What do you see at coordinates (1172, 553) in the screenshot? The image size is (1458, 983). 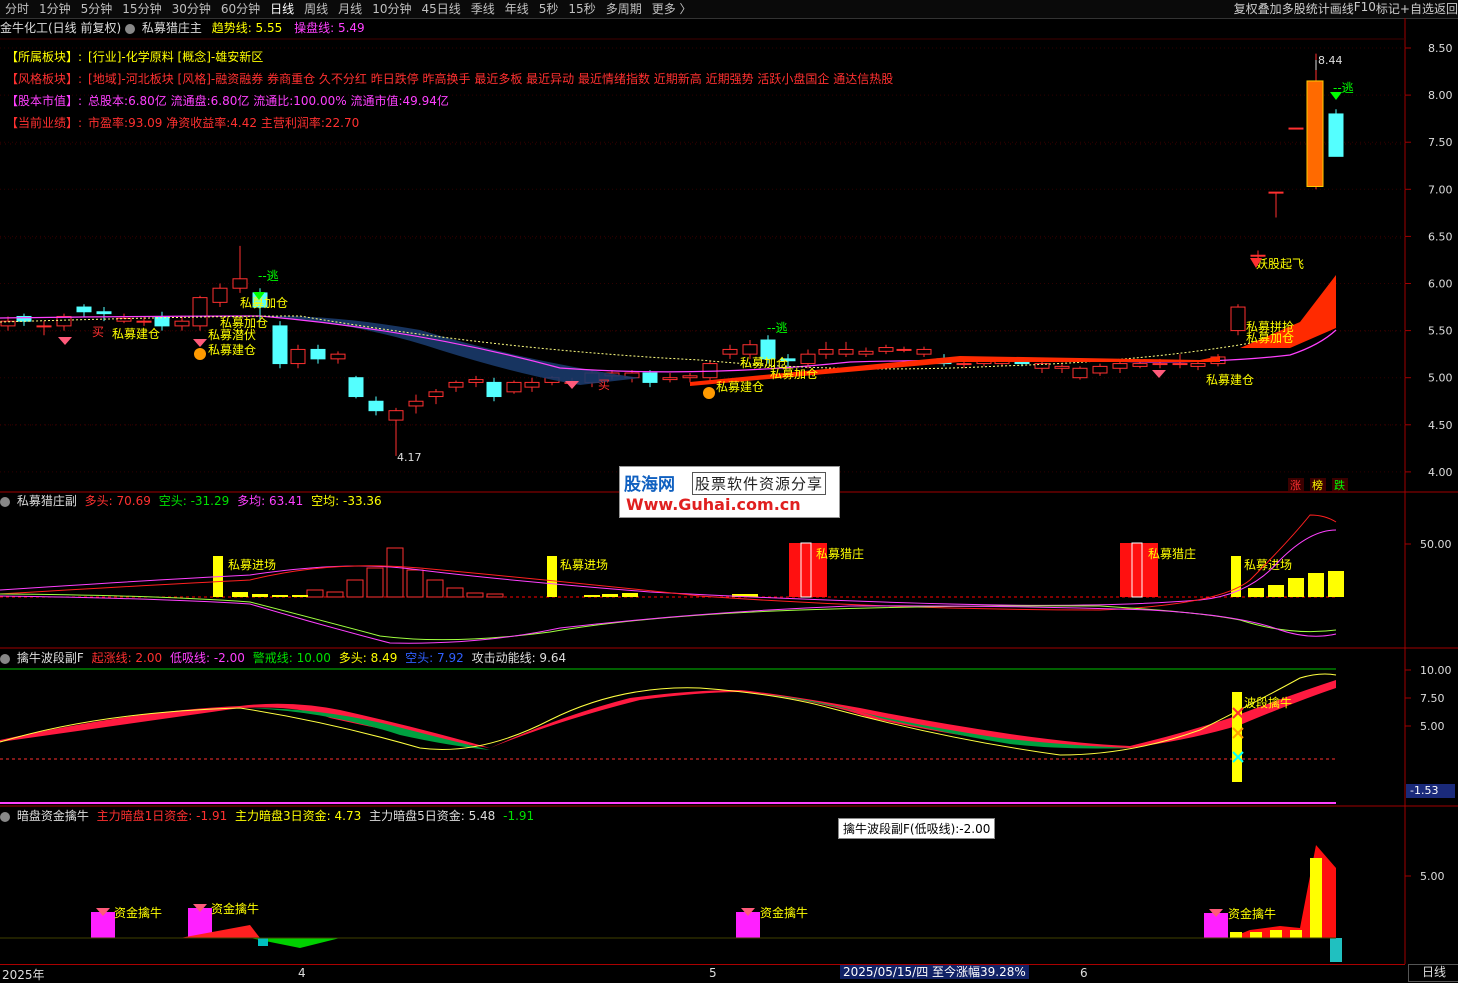 I see `liezhuang-label: 私募猎庄` at bounding box center [1172, 553].